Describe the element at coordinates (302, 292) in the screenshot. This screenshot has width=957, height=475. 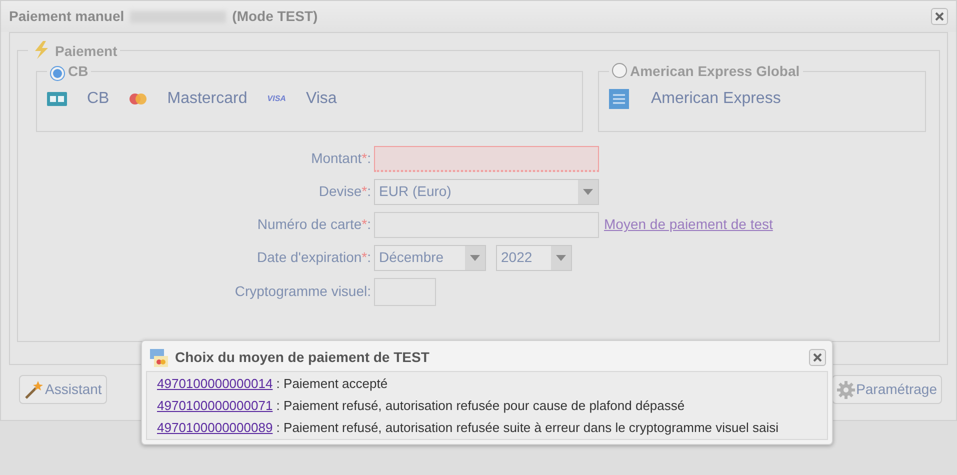
I see `field-label: Cryptogramme visuel:` at that location.